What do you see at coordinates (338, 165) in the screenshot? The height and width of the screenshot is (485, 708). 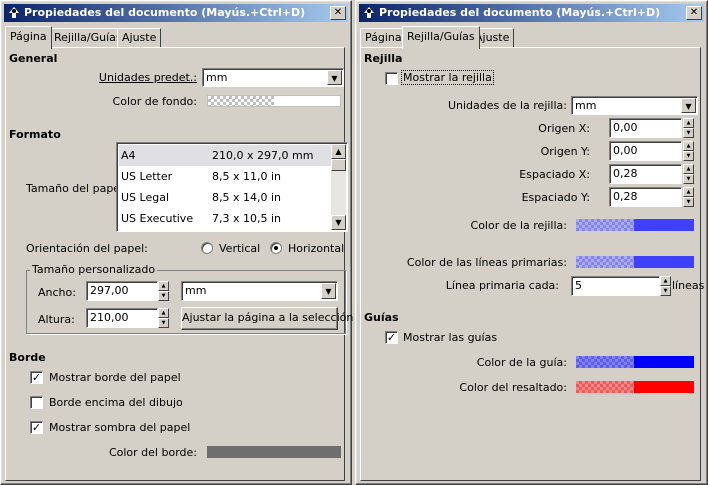 I see `scrollbar-thumb` at bounding box center [338, 165].